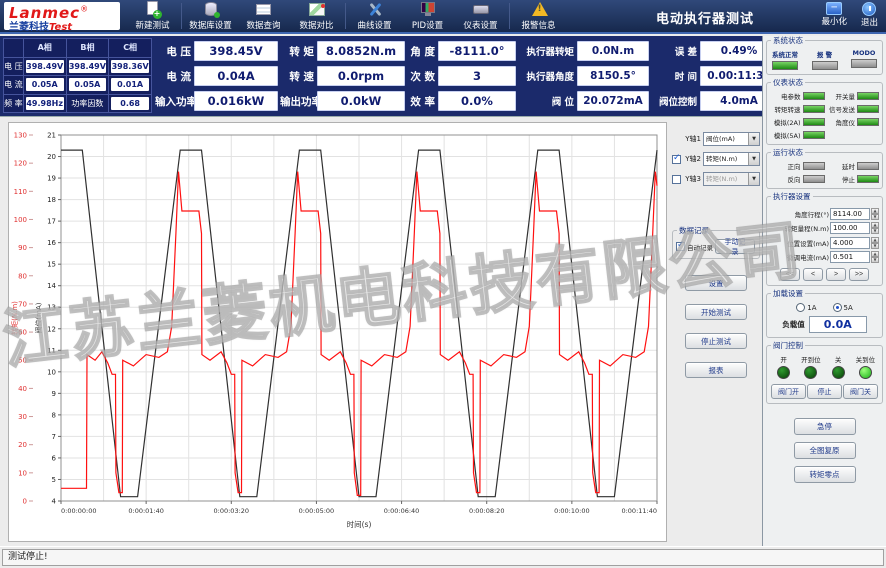 The image size is (886, 568). Describe the element at coordinates (731, 179) in the screenshot. I see `y-axis3-select: 转矩(N.m) ▼` at that location.